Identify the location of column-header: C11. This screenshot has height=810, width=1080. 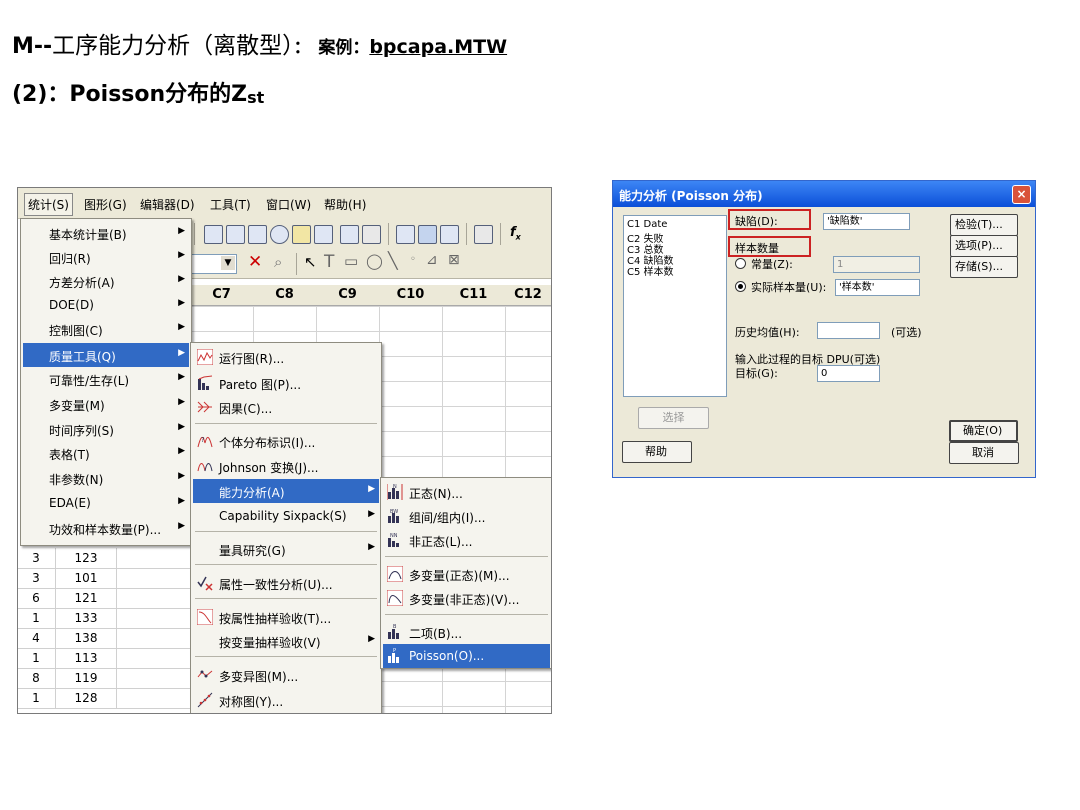
(474, 295).